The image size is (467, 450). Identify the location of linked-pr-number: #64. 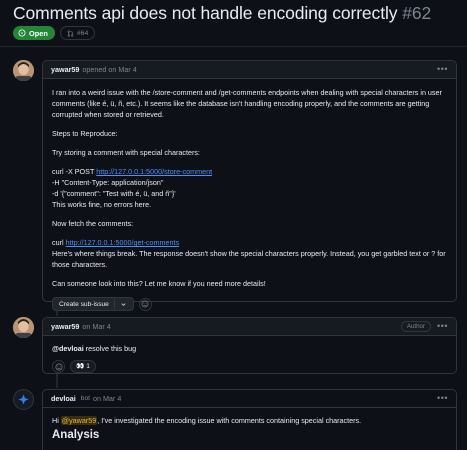
(82, 33).